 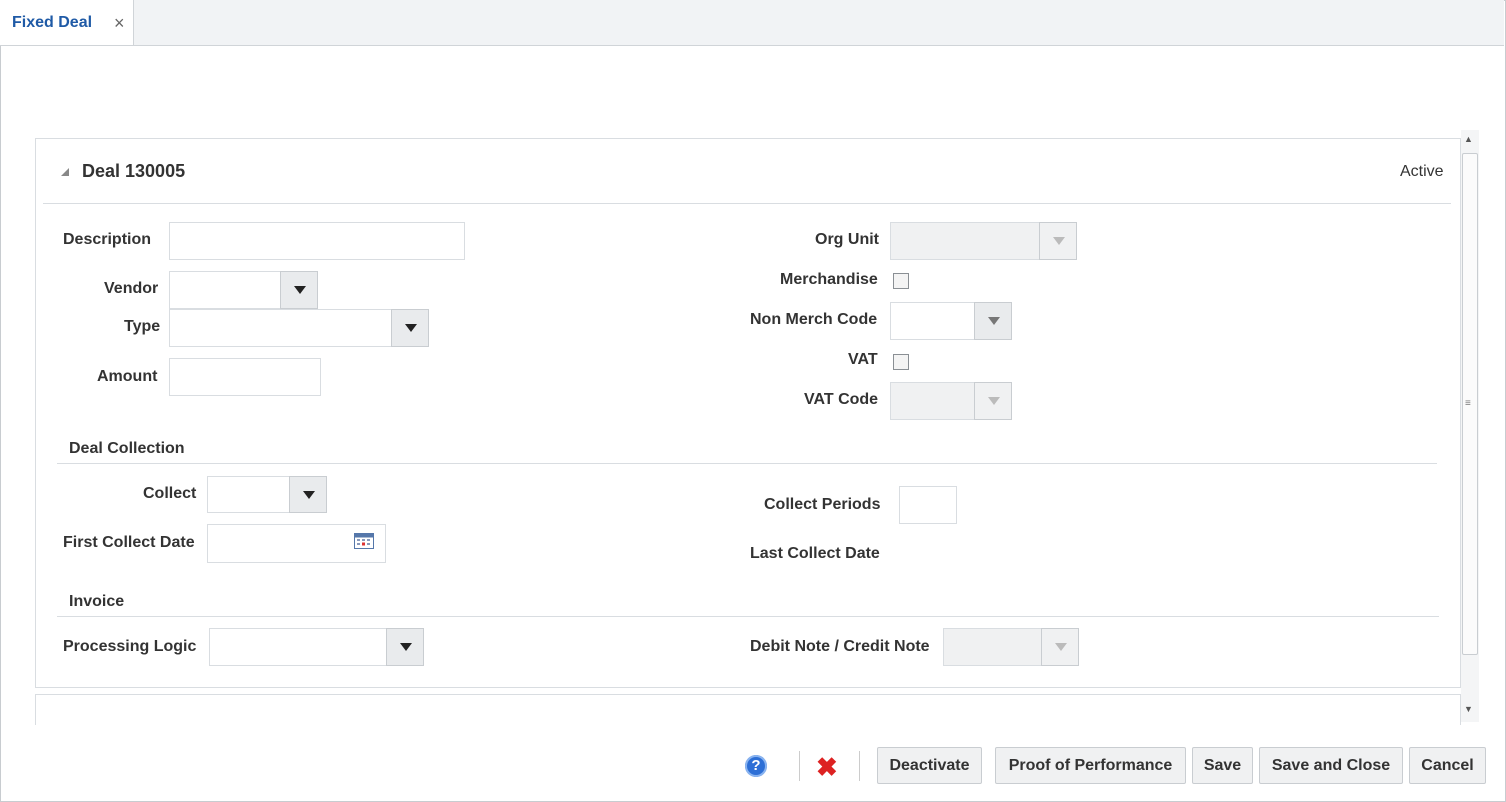 I want to click on vat-code-label: VAT Code, so click(x=841, y=399).